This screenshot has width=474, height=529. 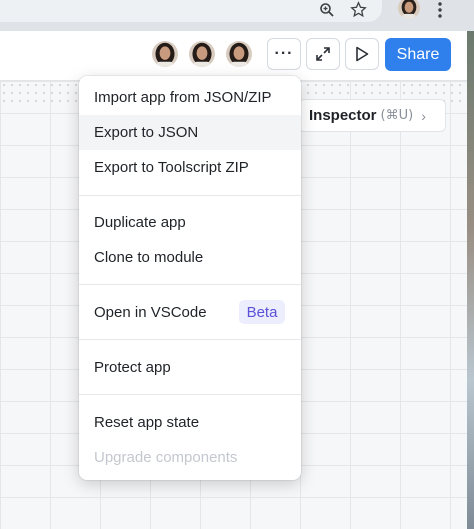 What do you see at coordinates (190, 97) in the screenshot?
I see `menu-item-import-app: Import app from JSON/ZIP` at bounding box center [190, 97].